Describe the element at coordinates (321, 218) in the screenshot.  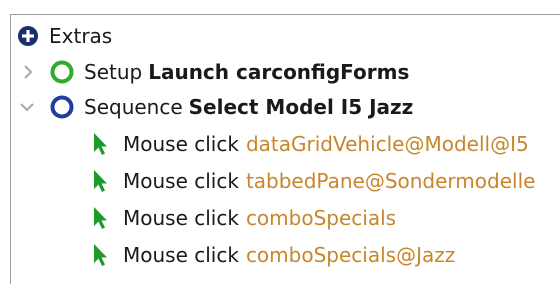
I see `step-target: comboSpecials` at that location.